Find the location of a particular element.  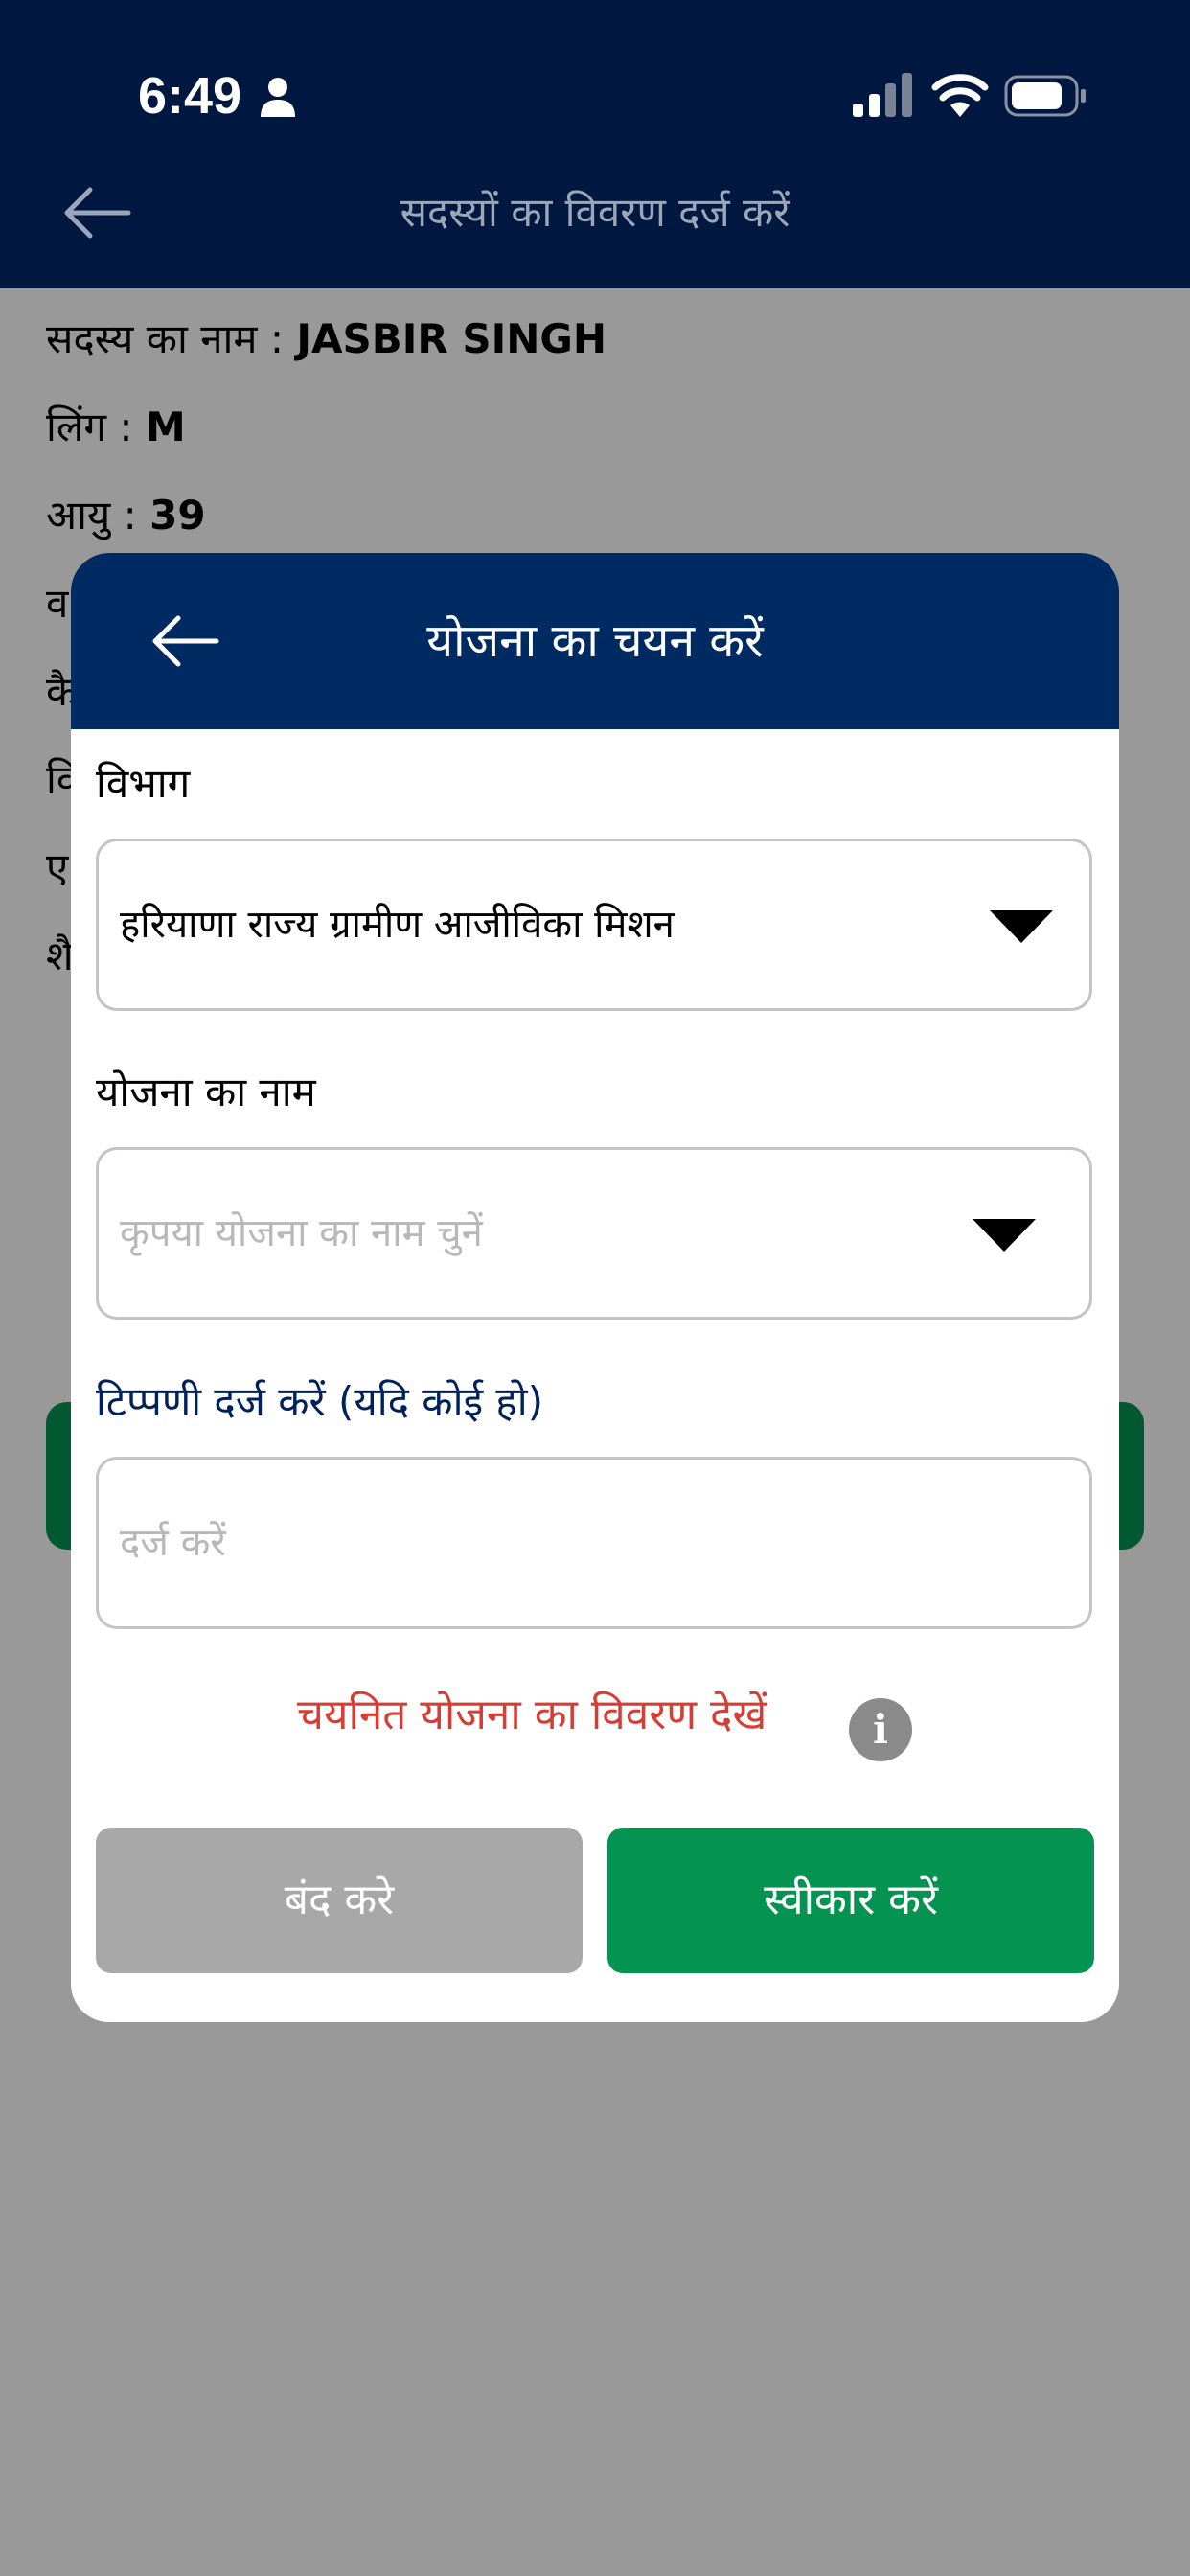

modal-title: योजना का चयन करें is located at coordinates (595, 641).